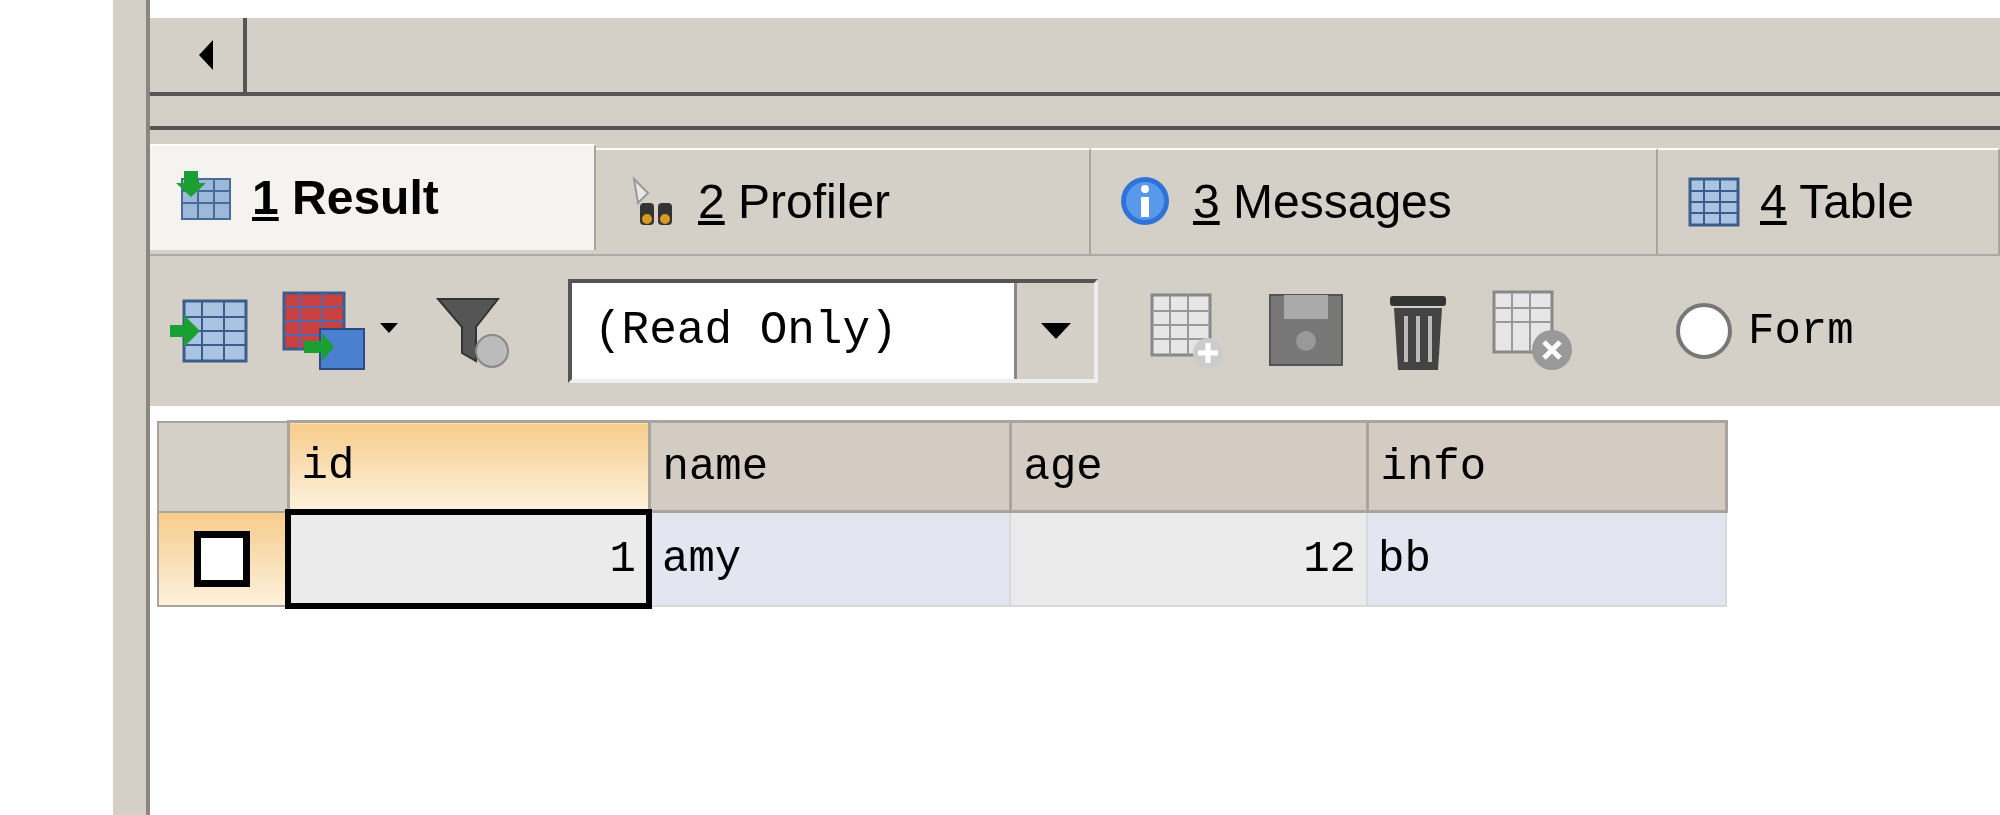 The height and width of the screenshot is (815, 2000). What do you see at coordinates (829, 558) in the screenshot?
I see `table-cell: amy` at bounding box center [829, 558].